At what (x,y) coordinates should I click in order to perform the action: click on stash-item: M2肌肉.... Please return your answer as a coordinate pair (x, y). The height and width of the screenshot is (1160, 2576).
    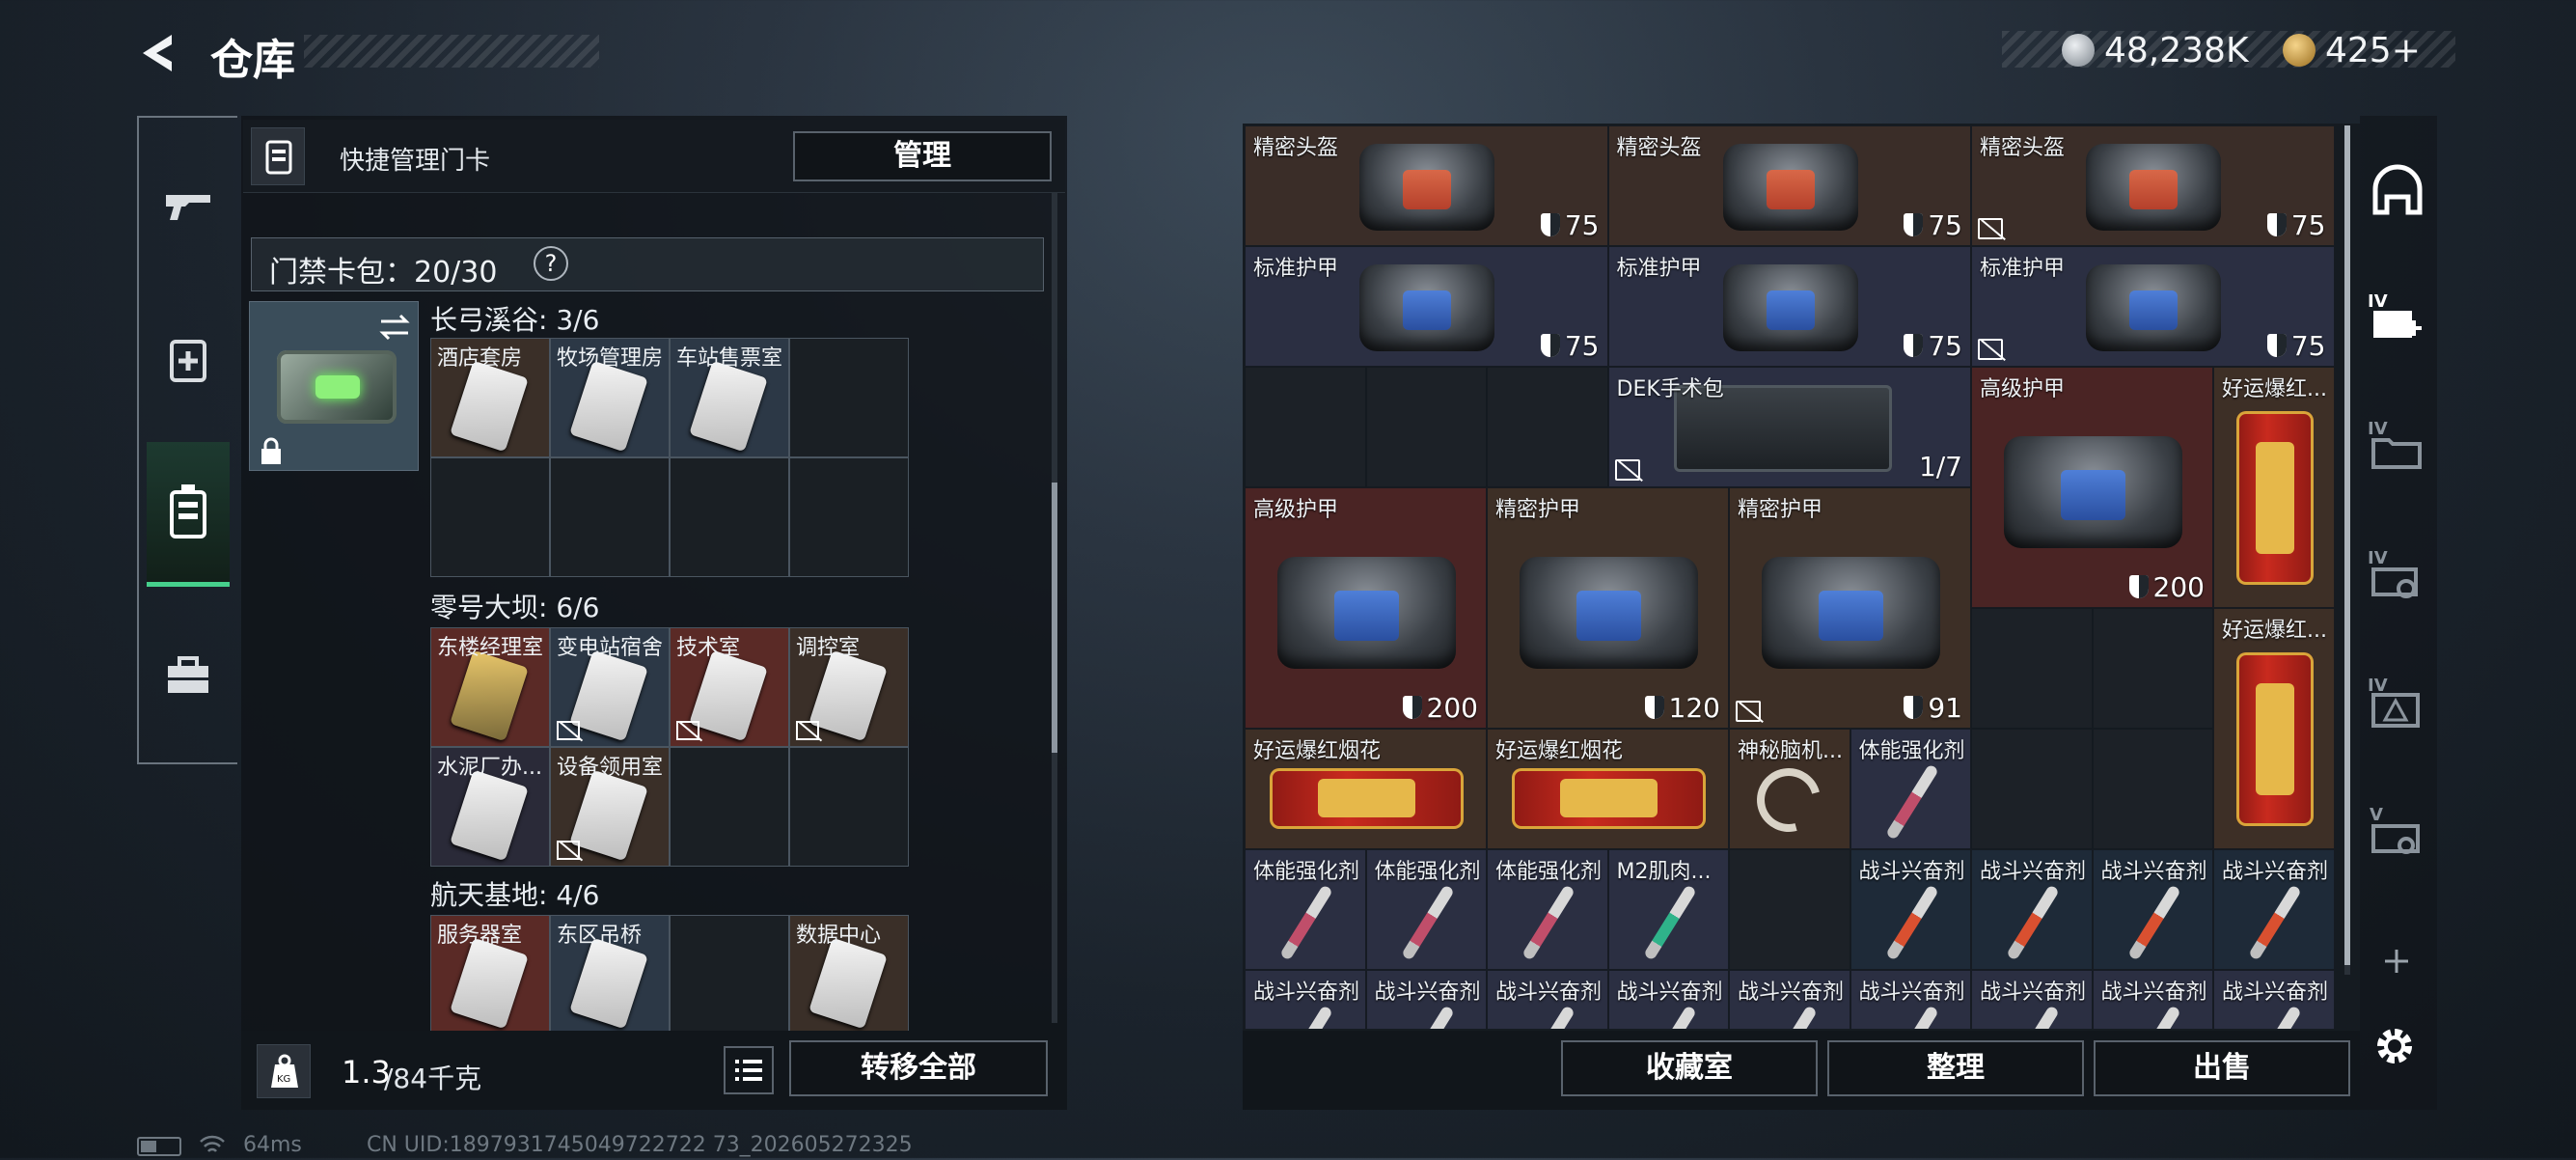
    Looking at the image, I should click on (1668, 909).